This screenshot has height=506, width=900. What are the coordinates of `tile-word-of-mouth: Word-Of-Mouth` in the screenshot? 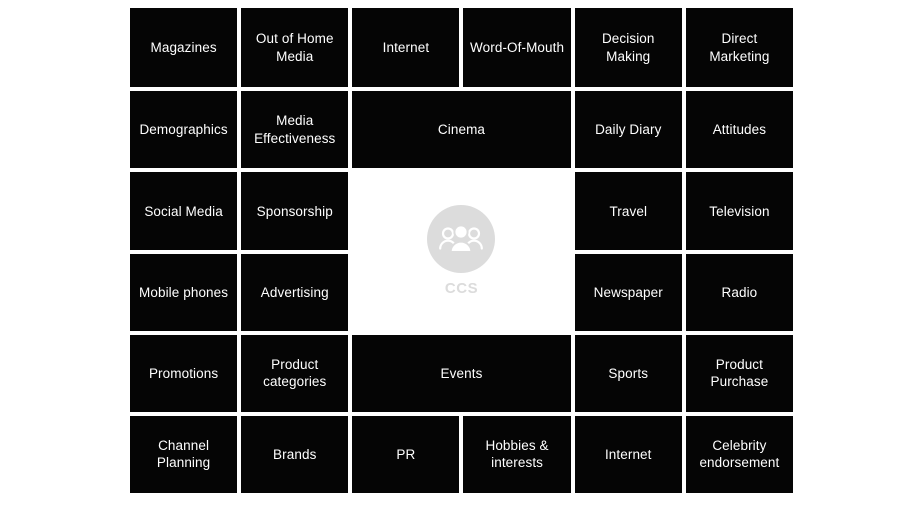 It's located at (517, 48).